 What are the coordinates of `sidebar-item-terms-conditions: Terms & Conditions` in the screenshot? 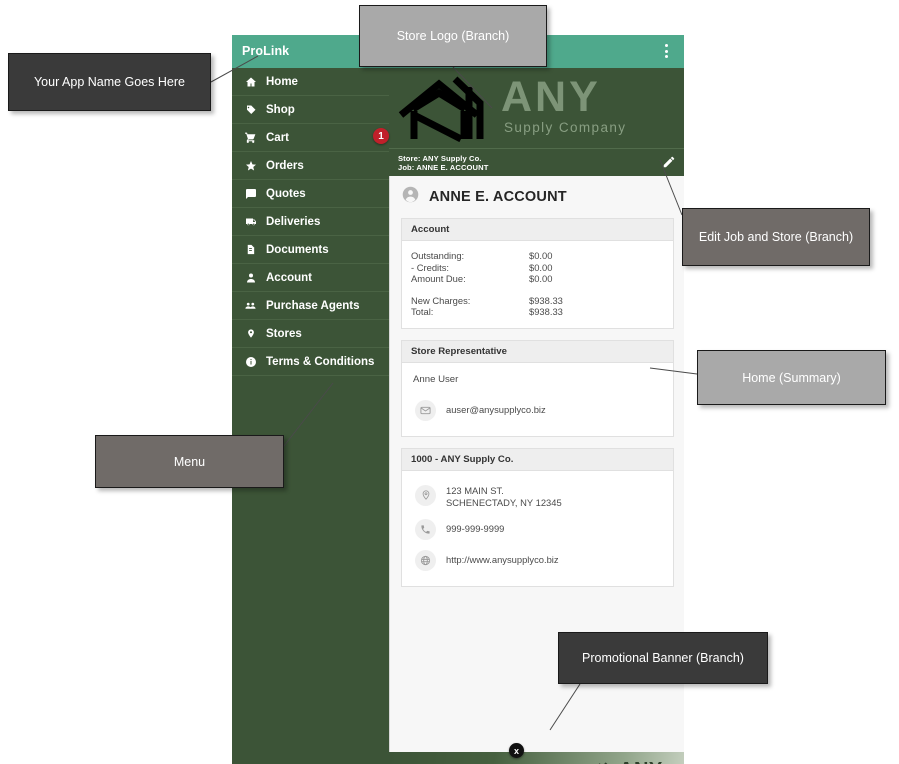 It's located at (310, 362).